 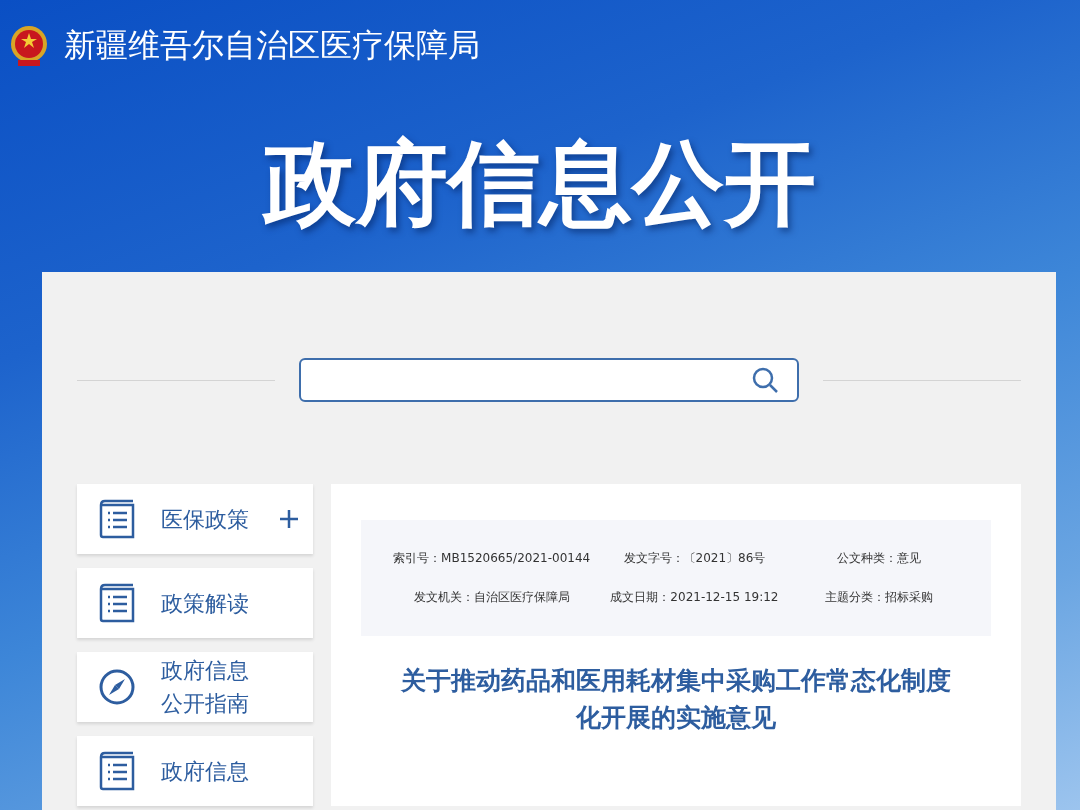 What do you see at coordinates (676, 699) in the screenshot?
I see `document-title: 关于推动药品和医用耗材集中采购工作常态化制度化开展的实施意见` at bounding box center [676, 699].